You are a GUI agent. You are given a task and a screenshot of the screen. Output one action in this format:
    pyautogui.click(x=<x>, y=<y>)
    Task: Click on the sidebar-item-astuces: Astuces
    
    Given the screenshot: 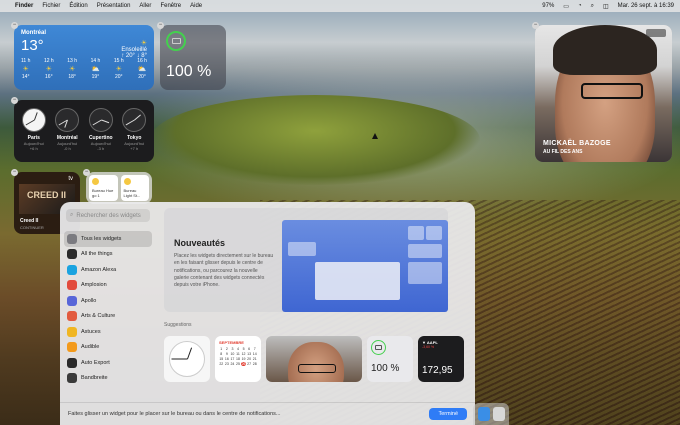 What is the action you would take?
    pyautogui.click(x=108, y=332)
    